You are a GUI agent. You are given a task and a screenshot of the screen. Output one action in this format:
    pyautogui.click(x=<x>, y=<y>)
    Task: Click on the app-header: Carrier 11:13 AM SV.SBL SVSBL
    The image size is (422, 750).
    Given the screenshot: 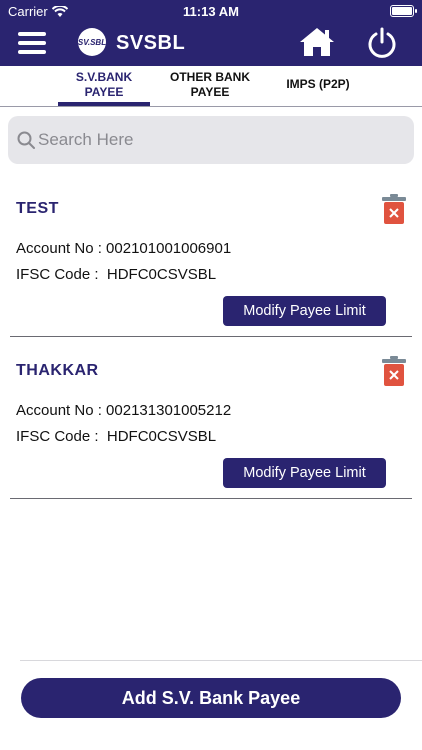 What is the action you would take?
    pyautogui.click(x=211, y=33)
    